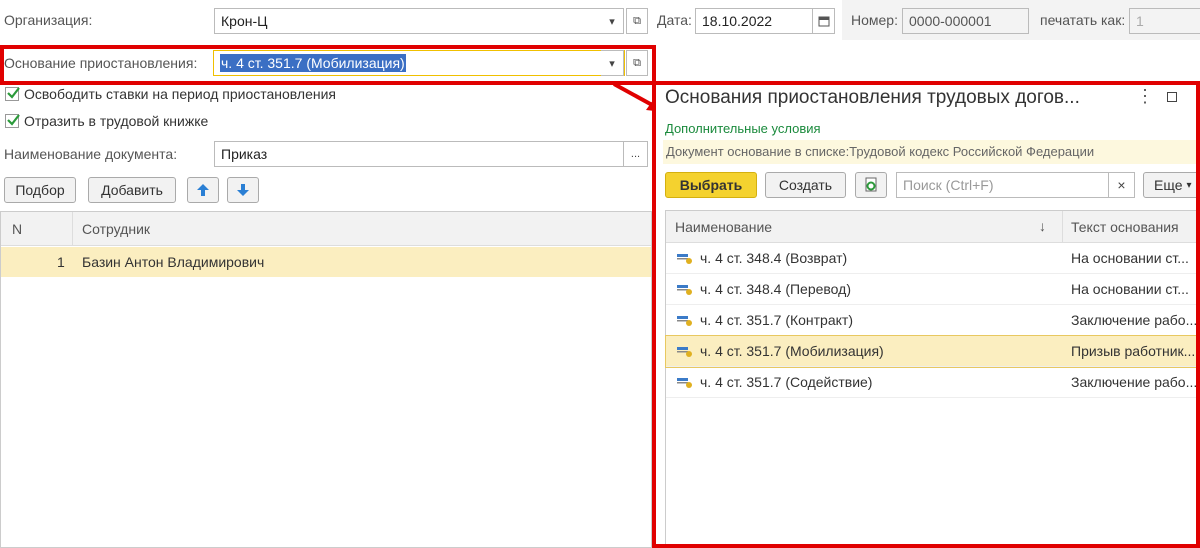  Describe the element at coordinates (101, 63) in the screenshot. I see `basis-label: Основание приостановления:` at that location.